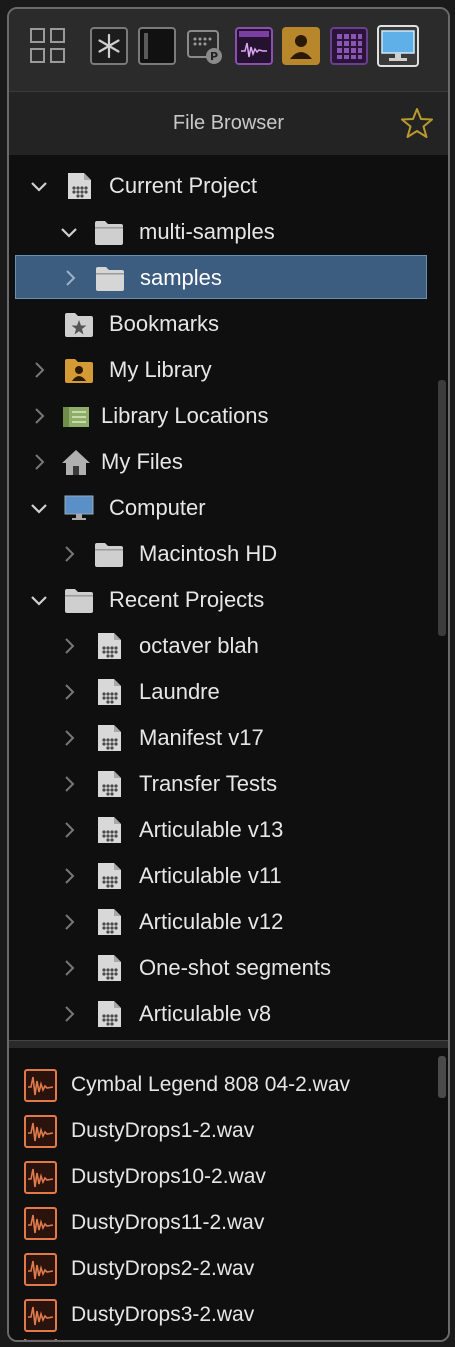 The image size is (455, 1347). Describe the element at coordinates (224, 416) in the screenshot. I see `tree-item-library-locations: Library Locations` at that location.